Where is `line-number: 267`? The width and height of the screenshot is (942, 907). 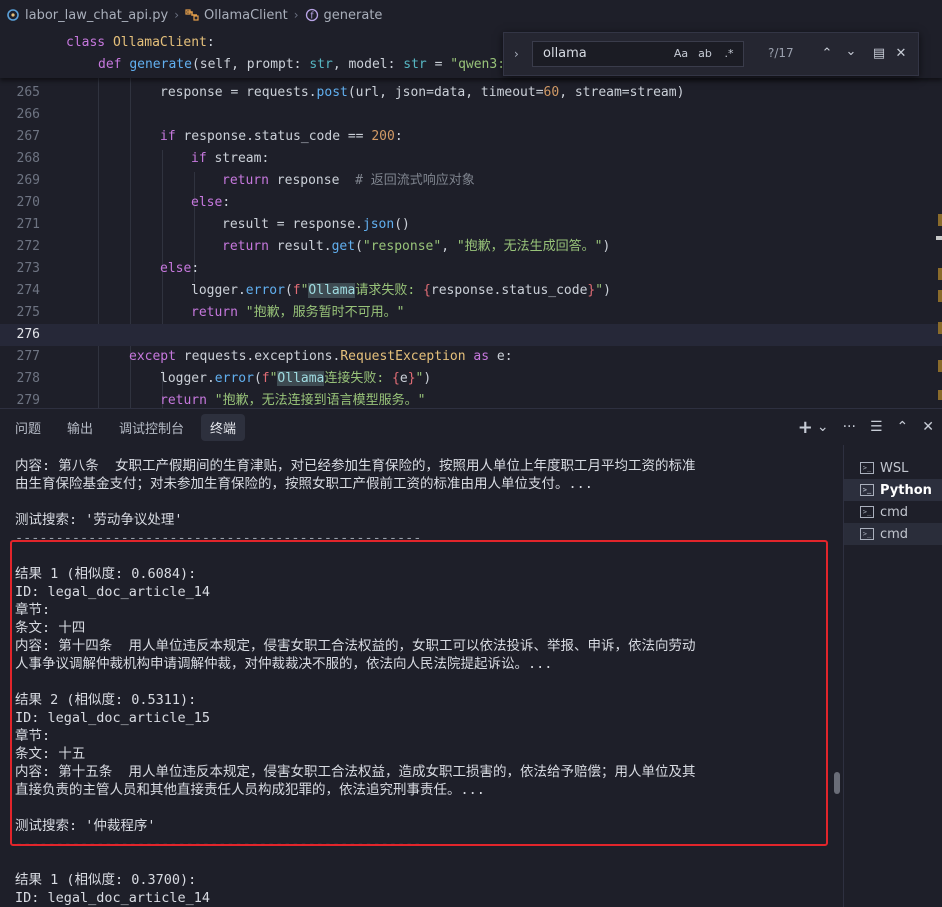 line-number: 267 is located at coordinates (28, 136).